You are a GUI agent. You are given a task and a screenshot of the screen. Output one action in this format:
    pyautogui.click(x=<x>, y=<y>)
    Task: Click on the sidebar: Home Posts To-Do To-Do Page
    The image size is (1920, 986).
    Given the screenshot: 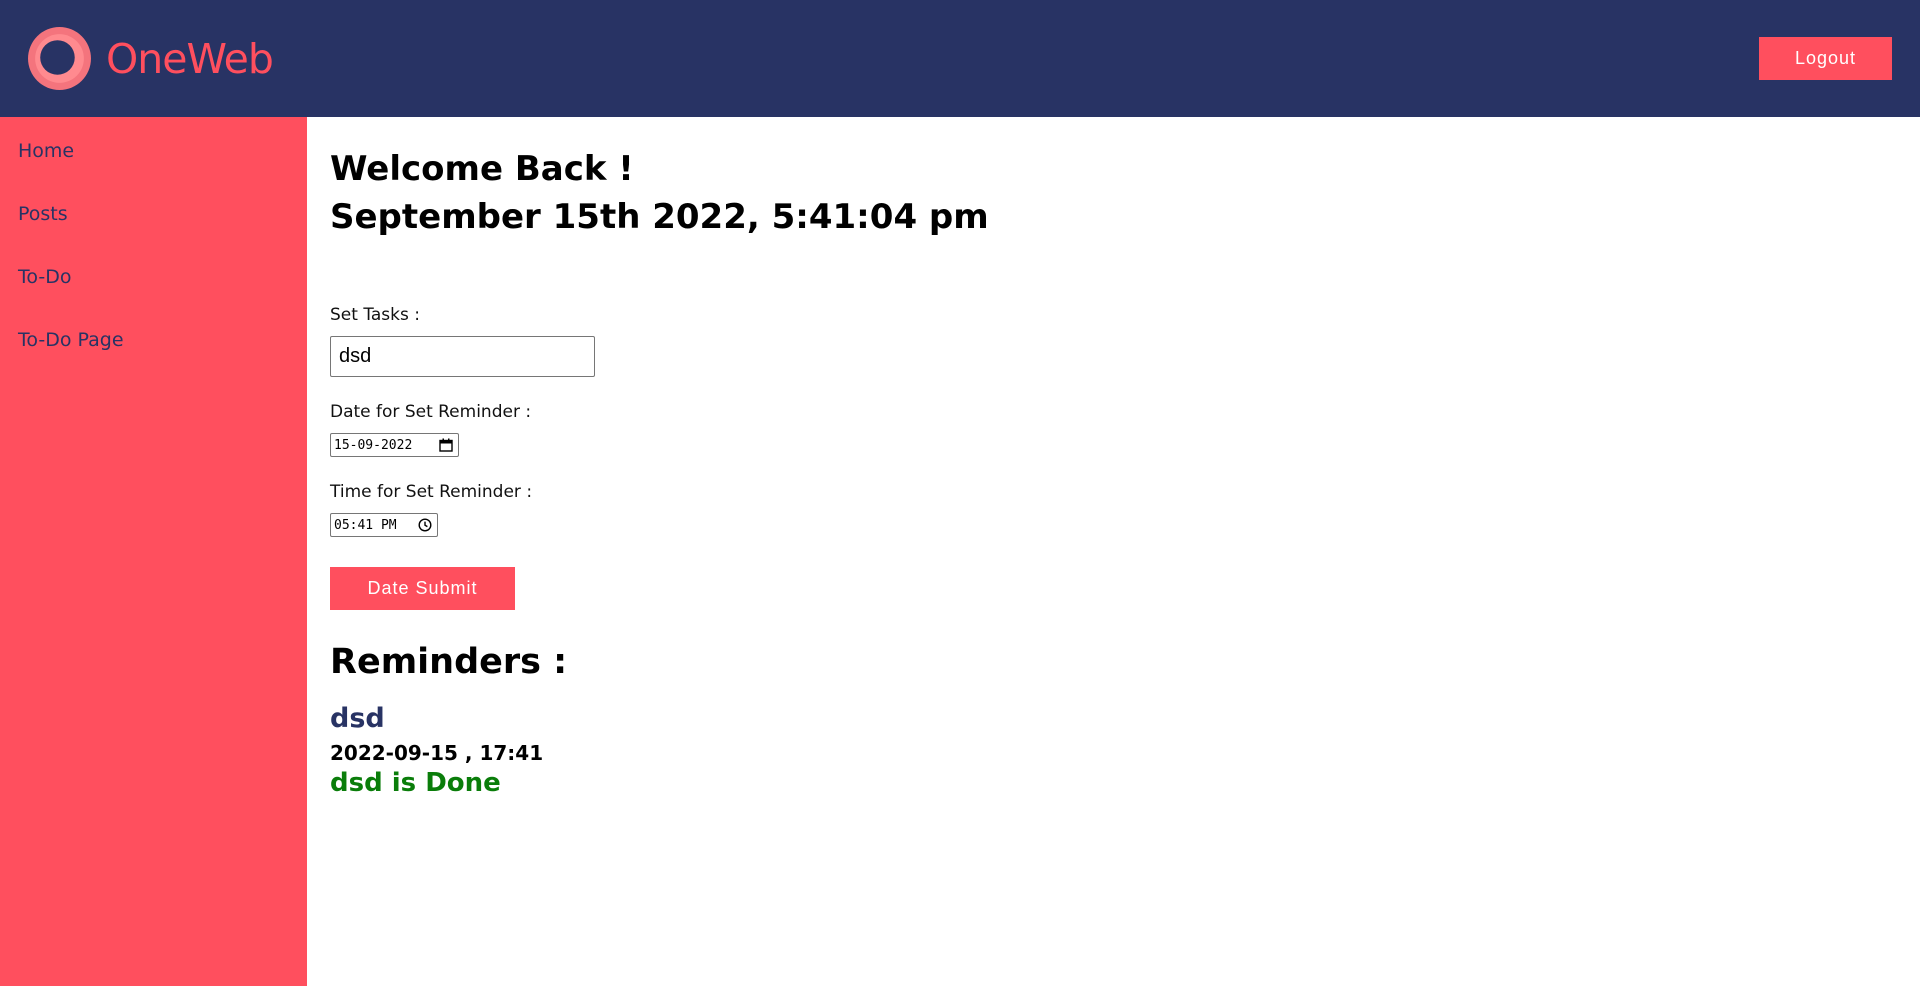 What is the action you would take?
    pyautogui.click(x=153, y=551)
    